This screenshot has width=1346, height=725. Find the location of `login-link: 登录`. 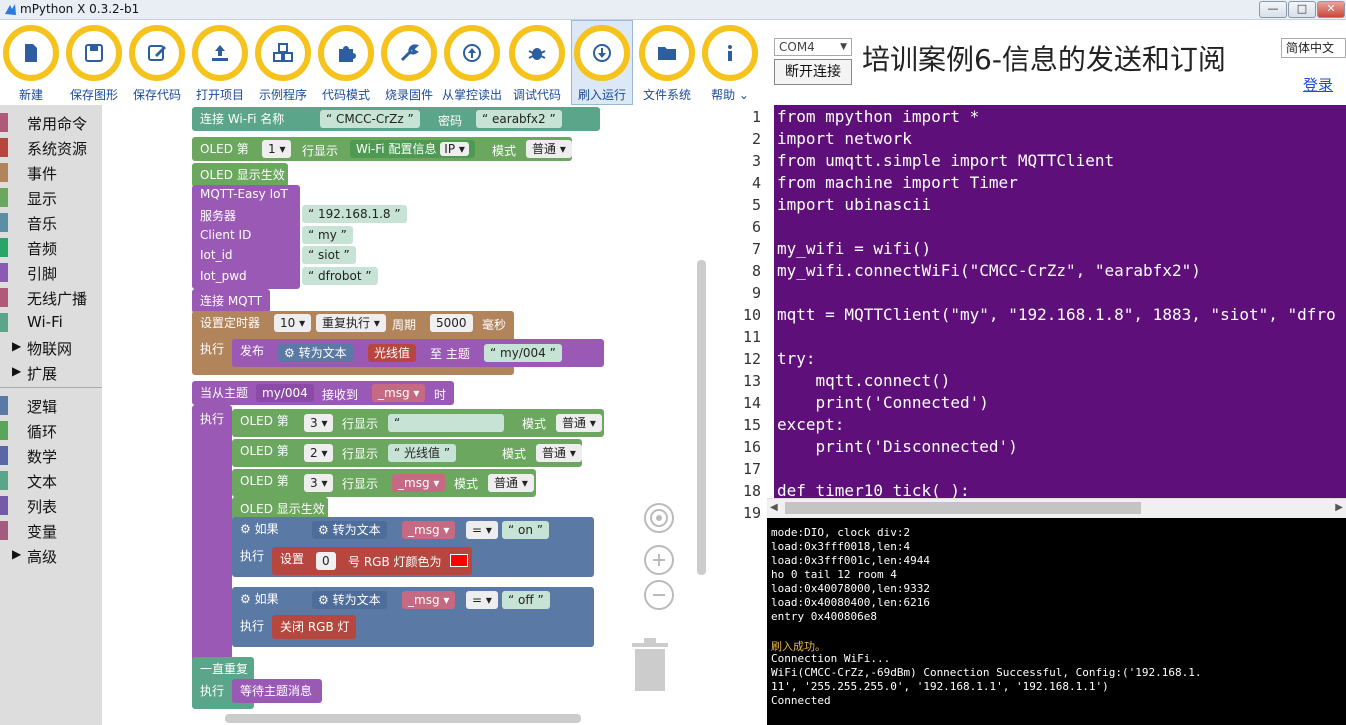

login-link: 登录 is located at coordinates (1318, 84).